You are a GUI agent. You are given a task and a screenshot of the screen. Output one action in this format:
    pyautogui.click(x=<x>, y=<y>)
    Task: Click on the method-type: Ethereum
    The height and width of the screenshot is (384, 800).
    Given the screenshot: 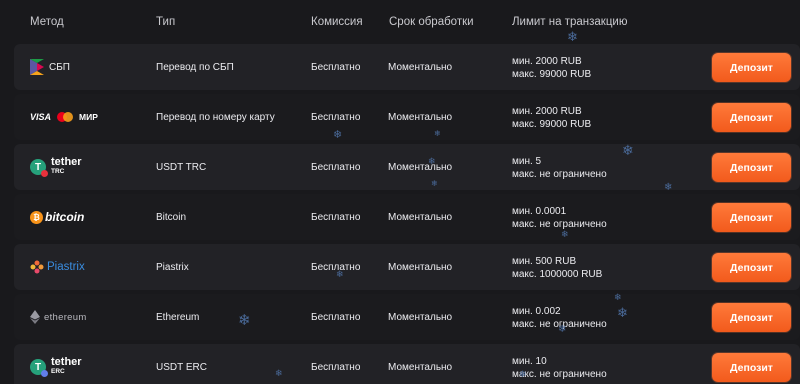 What is the action you would take?
    pyautogui.click(x=178, y=317)
    